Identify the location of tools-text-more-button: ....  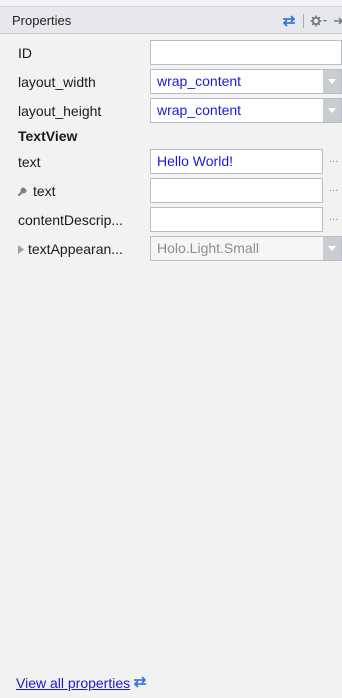
(333, 188).